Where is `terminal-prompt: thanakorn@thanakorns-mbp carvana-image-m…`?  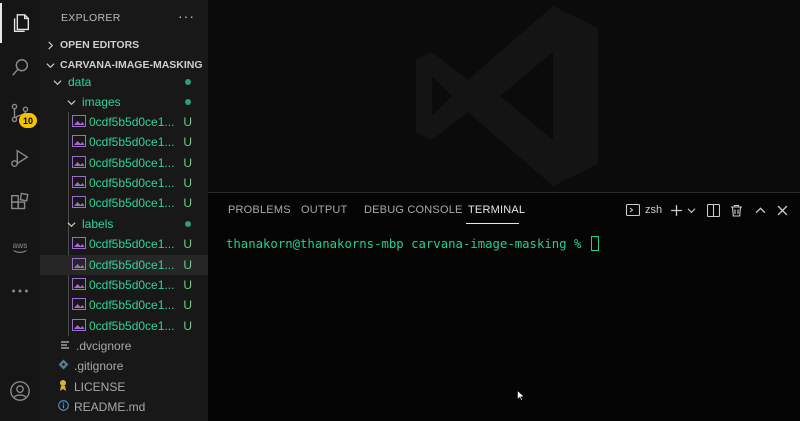
terminal-prompt: thanakorn@thanakorns-mbp carvana-image-m… is located at coordinates (407, 244).